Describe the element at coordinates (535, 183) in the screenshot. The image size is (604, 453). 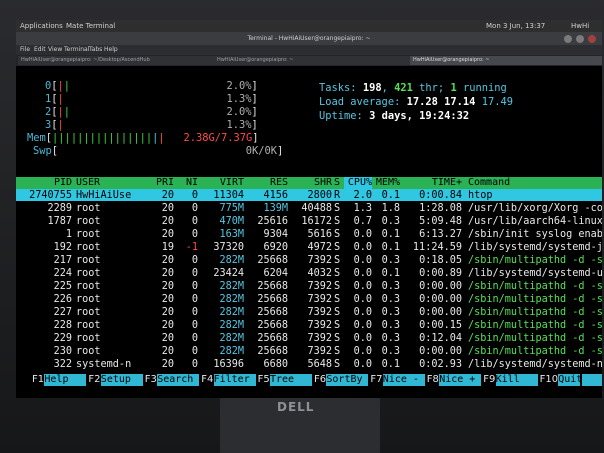
I see `column-header-command: Command` at that location.